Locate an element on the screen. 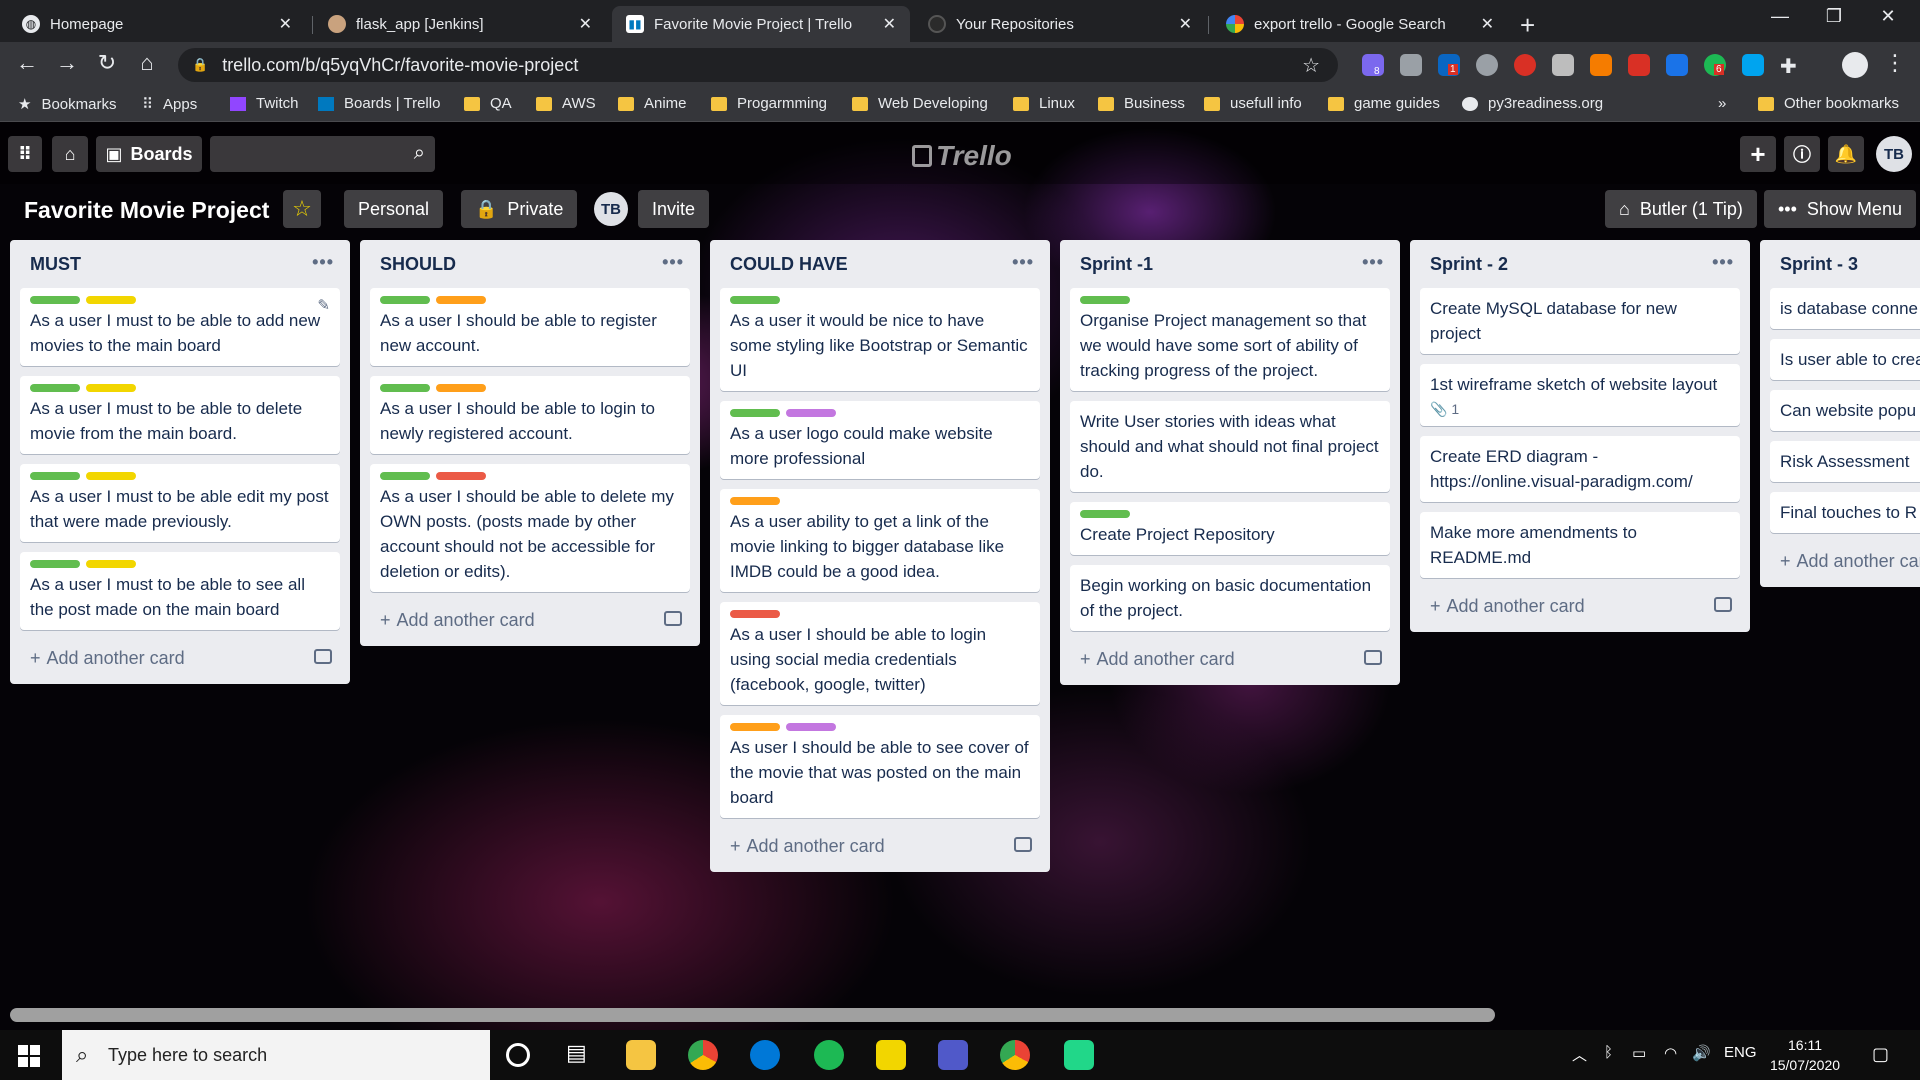 The width and height of the screenshot is (1920, 1080). edit-card-icon: ✎ is located at coordinates (323, 305).